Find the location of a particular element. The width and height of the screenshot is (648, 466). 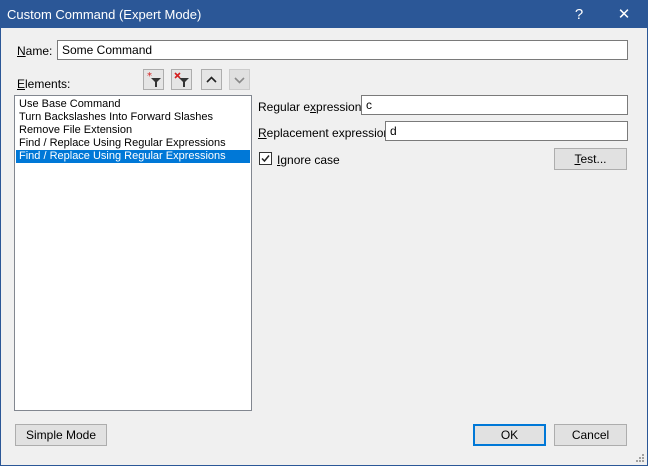

close-button: ✕ is located at coordinates (624, 14).